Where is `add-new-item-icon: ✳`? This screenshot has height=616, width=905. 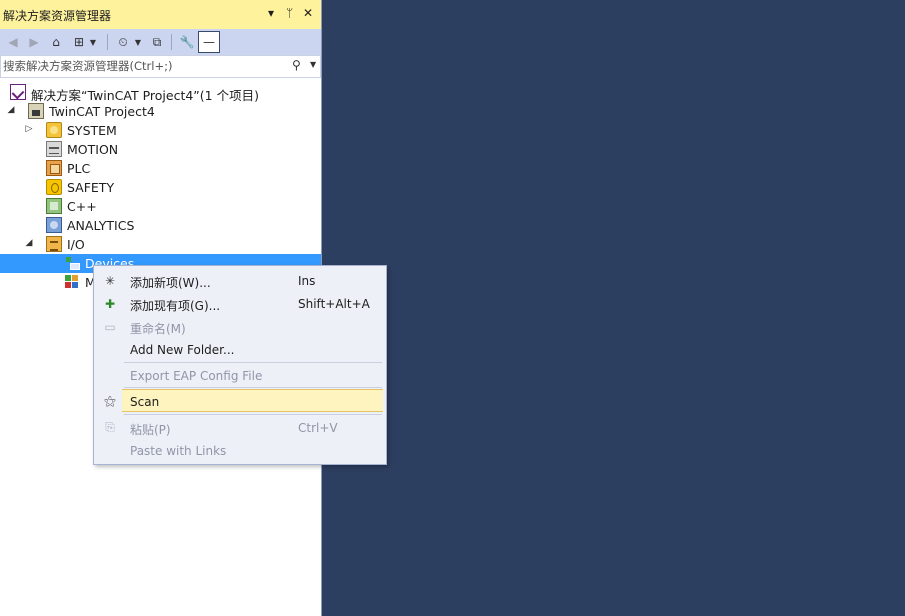
add-new-item-icon: ✳ is located at coordinates (110, 280).